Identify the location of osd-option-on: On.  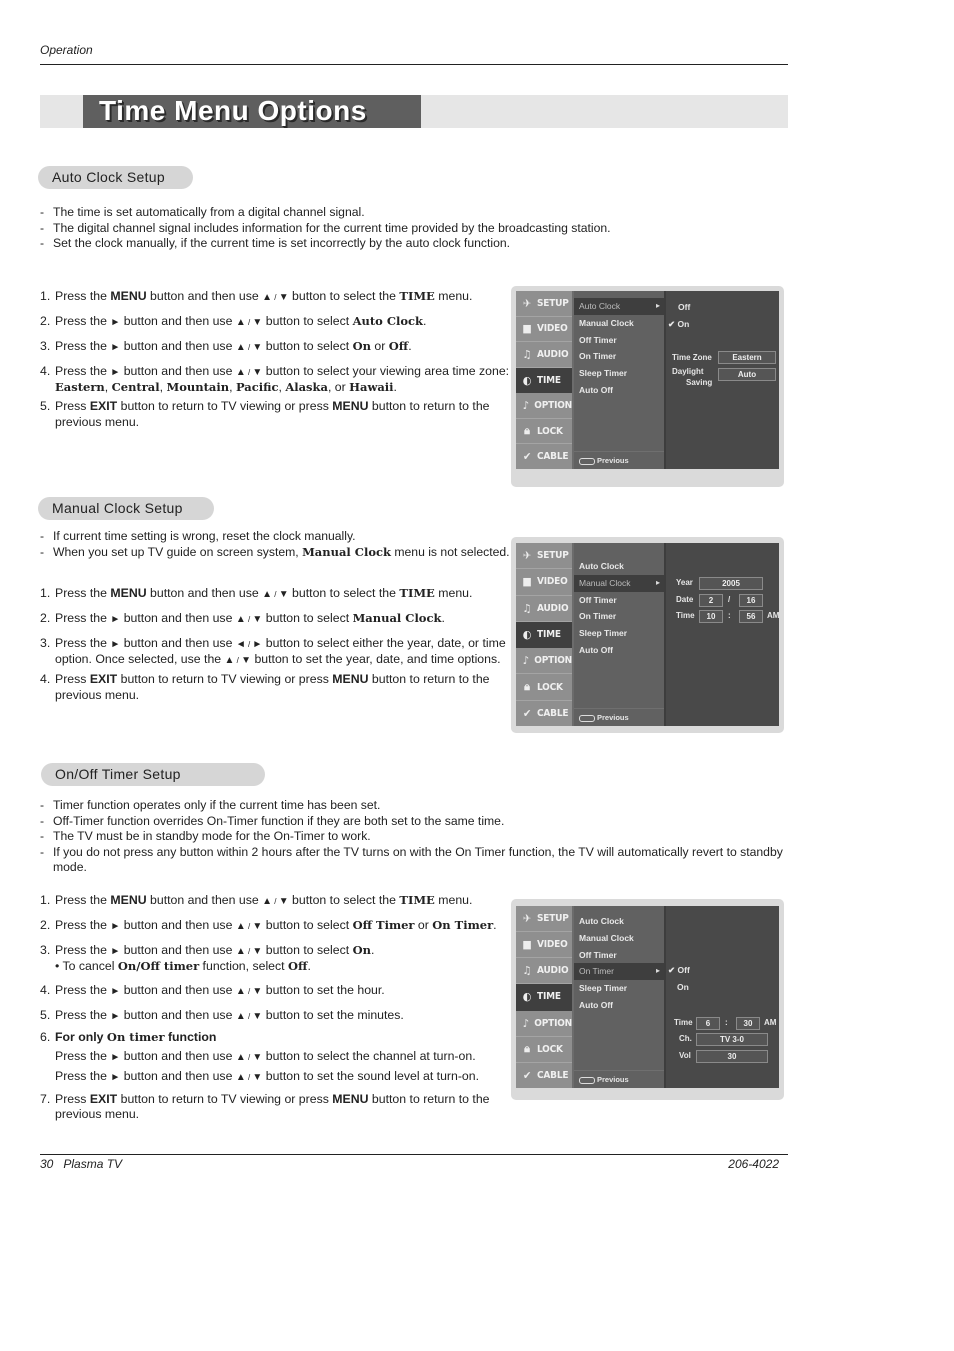
(683, 987).